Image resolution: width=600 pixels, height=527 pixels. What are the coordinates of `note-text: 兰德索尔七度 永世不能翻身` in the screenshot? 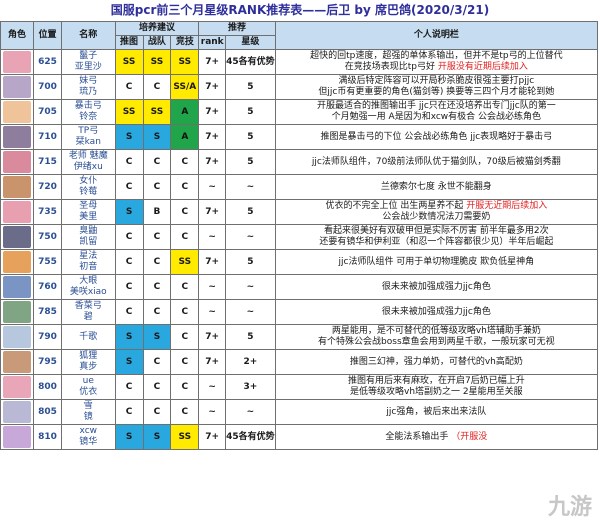 It's located at (436, 186).